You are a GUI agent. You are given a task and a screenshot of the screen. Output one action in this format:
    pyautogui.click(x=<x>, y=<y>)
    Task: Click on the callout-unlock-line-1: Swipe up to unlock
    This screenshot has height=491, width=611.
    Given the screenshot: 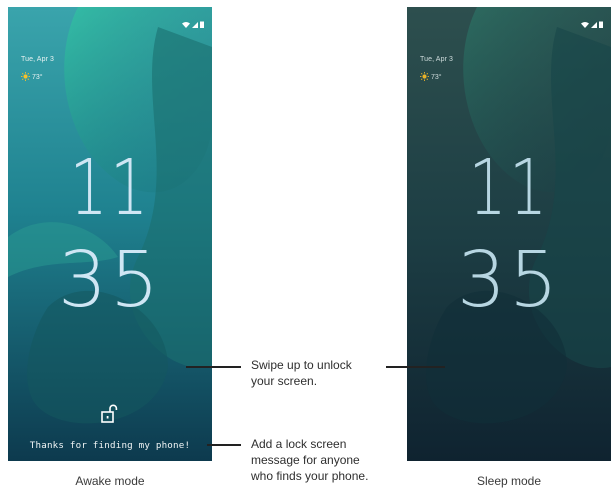 What is the action you would take?
    pyautogui.click(x=301, y=365)
    